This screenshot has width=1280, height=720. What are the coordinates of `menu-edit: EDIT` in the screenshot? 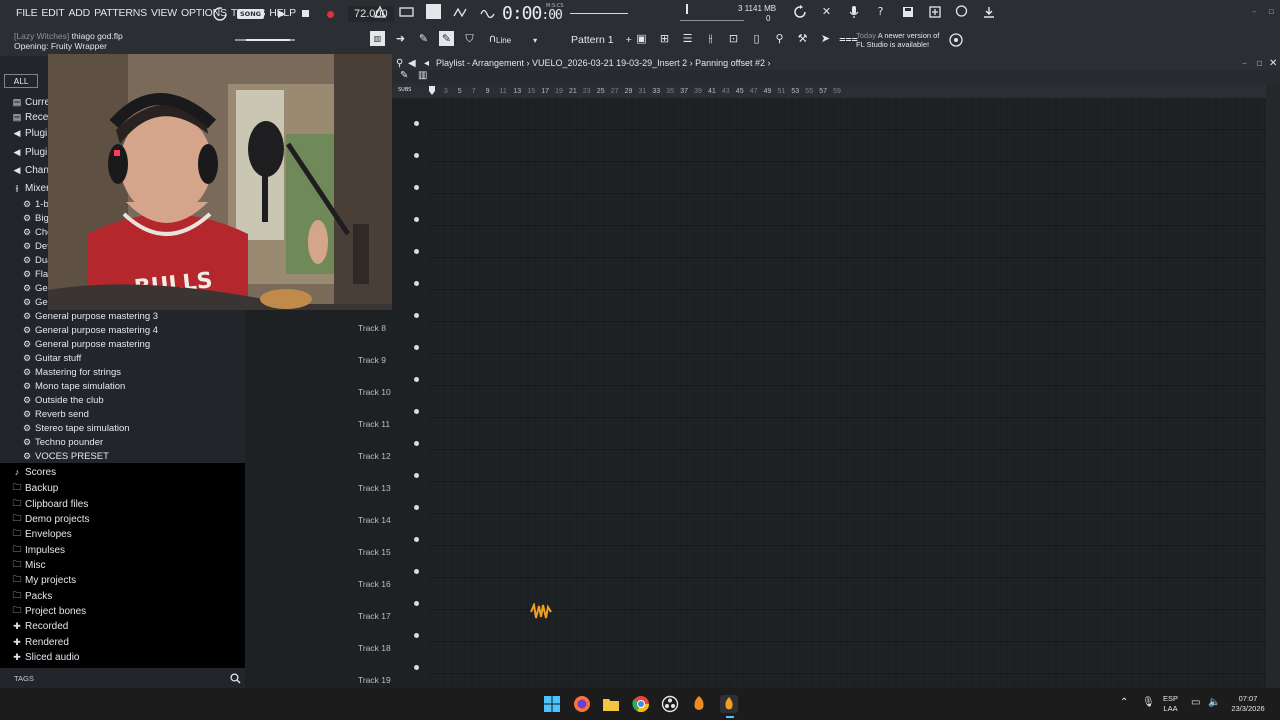 It's located at (52, 13).